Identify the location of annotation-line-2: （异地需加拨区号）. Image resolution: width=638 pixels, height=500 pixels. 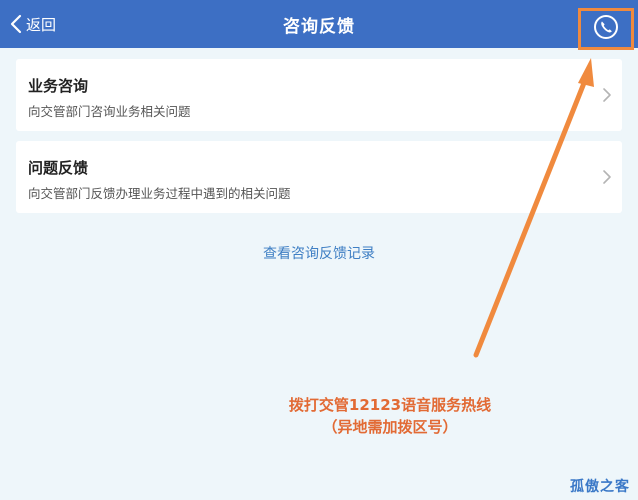
(390, 427).